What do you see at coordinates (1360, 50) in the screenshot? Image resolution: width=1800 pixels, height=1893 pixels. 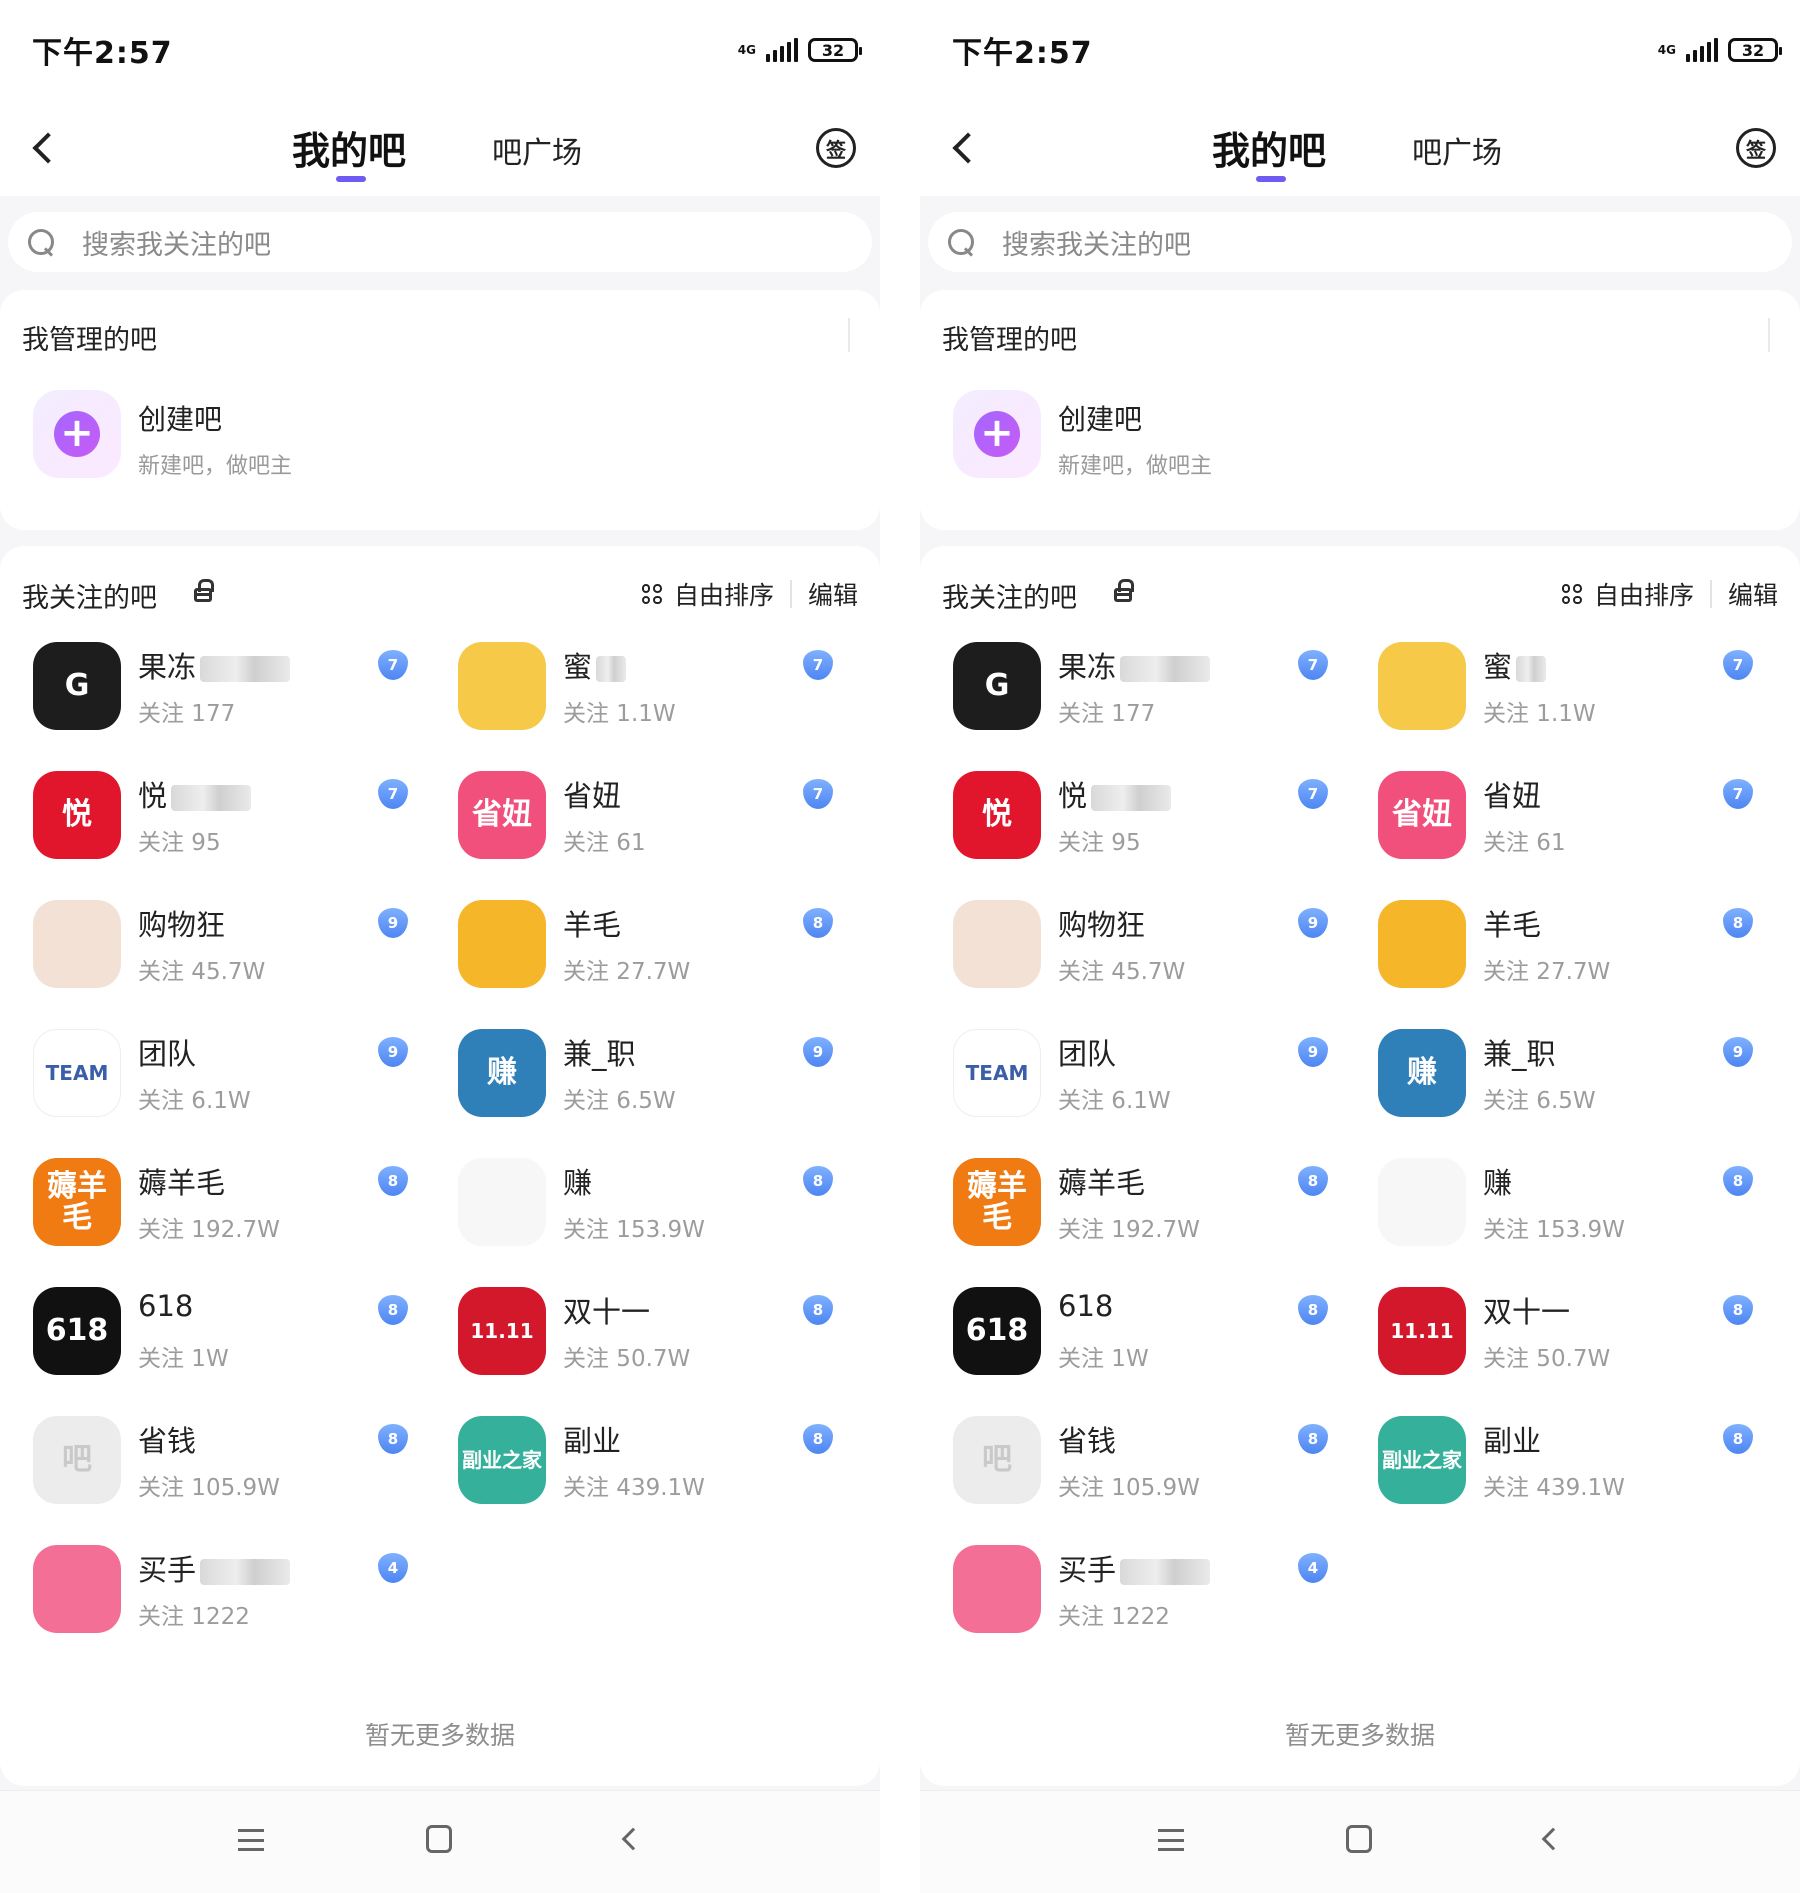 I see `status-bar: 下午2:57 4G 32` at bounding box center [1360, 50].